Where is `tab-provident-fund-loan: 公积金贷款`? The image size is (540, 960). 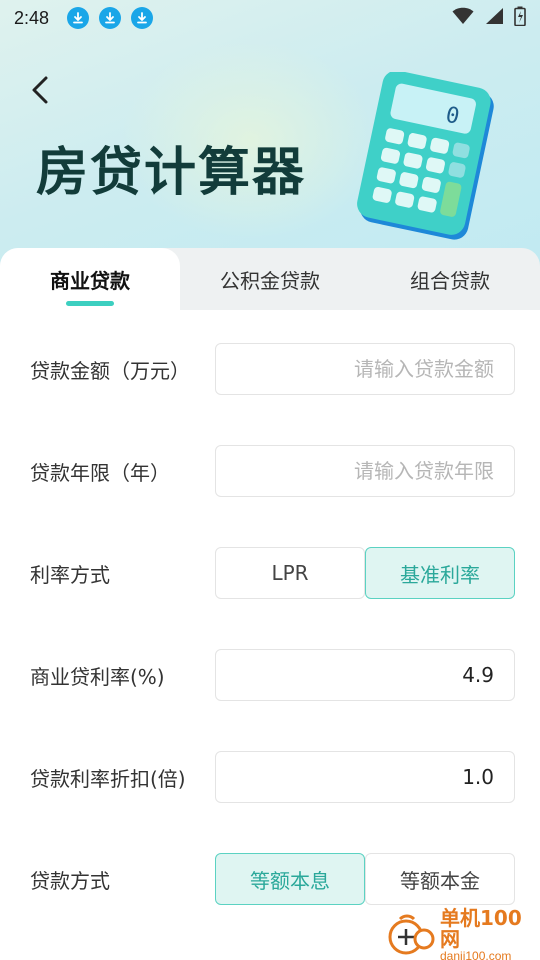 tab-provident-fund-loan: 公积金贷款 is located at coordinates (270, 279).